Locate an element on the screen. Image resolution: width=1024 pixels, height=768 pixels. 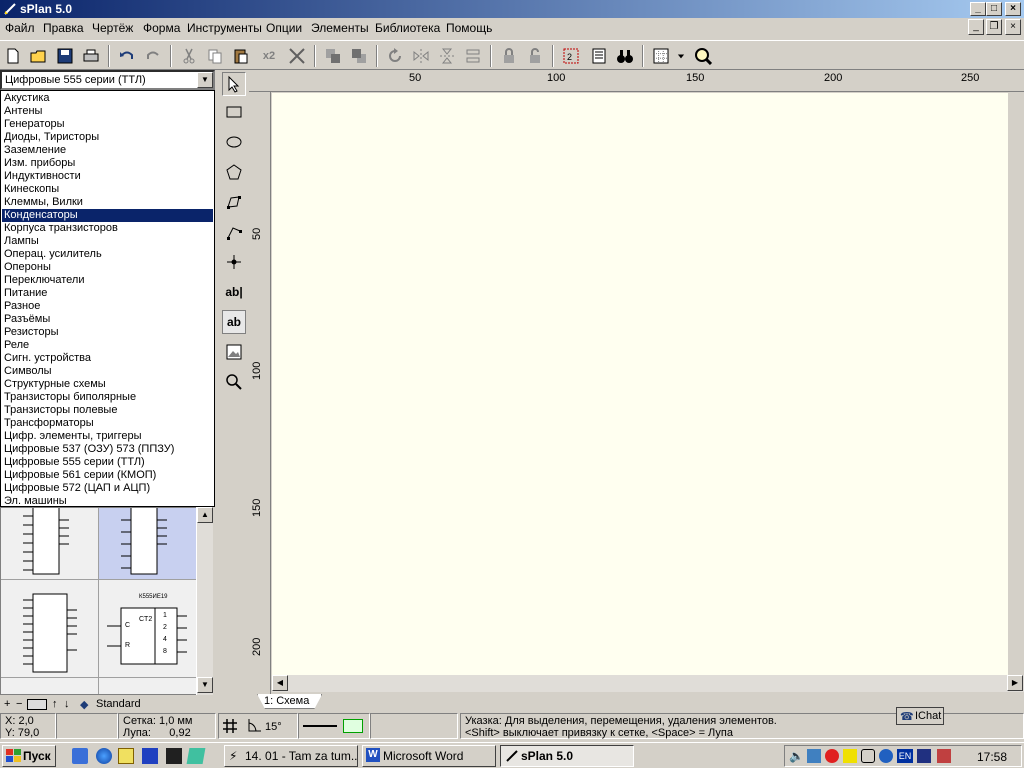
start-button: Пуск is located at coordinates (29, 756).